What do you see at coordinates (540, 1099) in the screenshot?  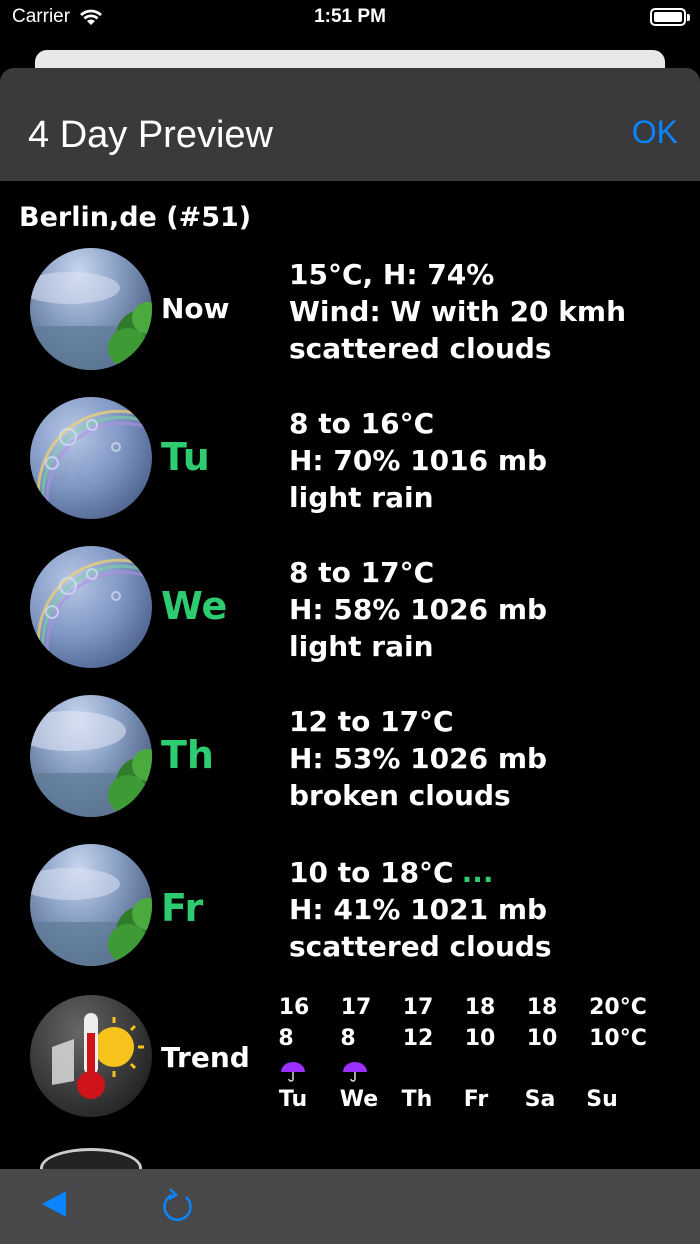 I see `trend-day: Sa` at bounding box center [540, 1099].